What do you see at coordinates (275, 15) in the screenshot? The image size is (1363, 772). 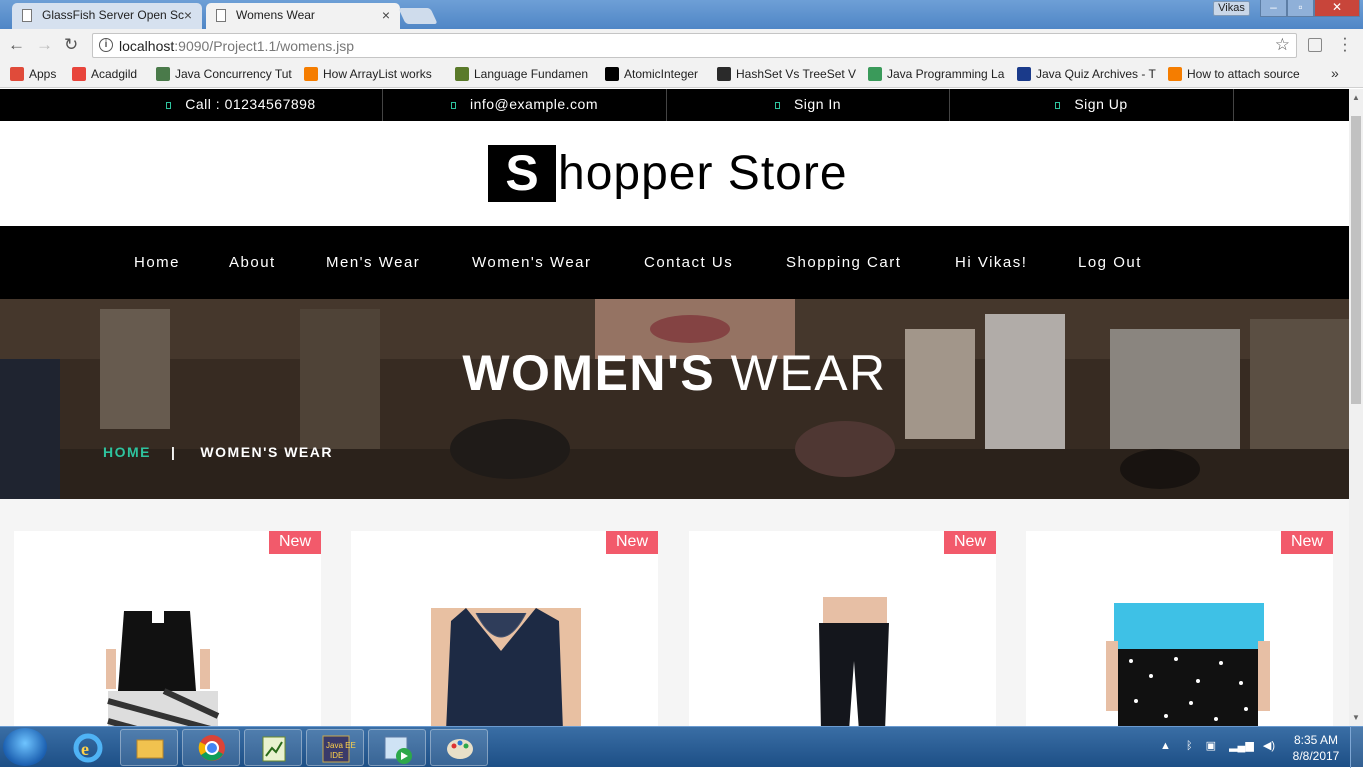 I see `tab-title: Womens Wear` at bounding box center [275, 15].